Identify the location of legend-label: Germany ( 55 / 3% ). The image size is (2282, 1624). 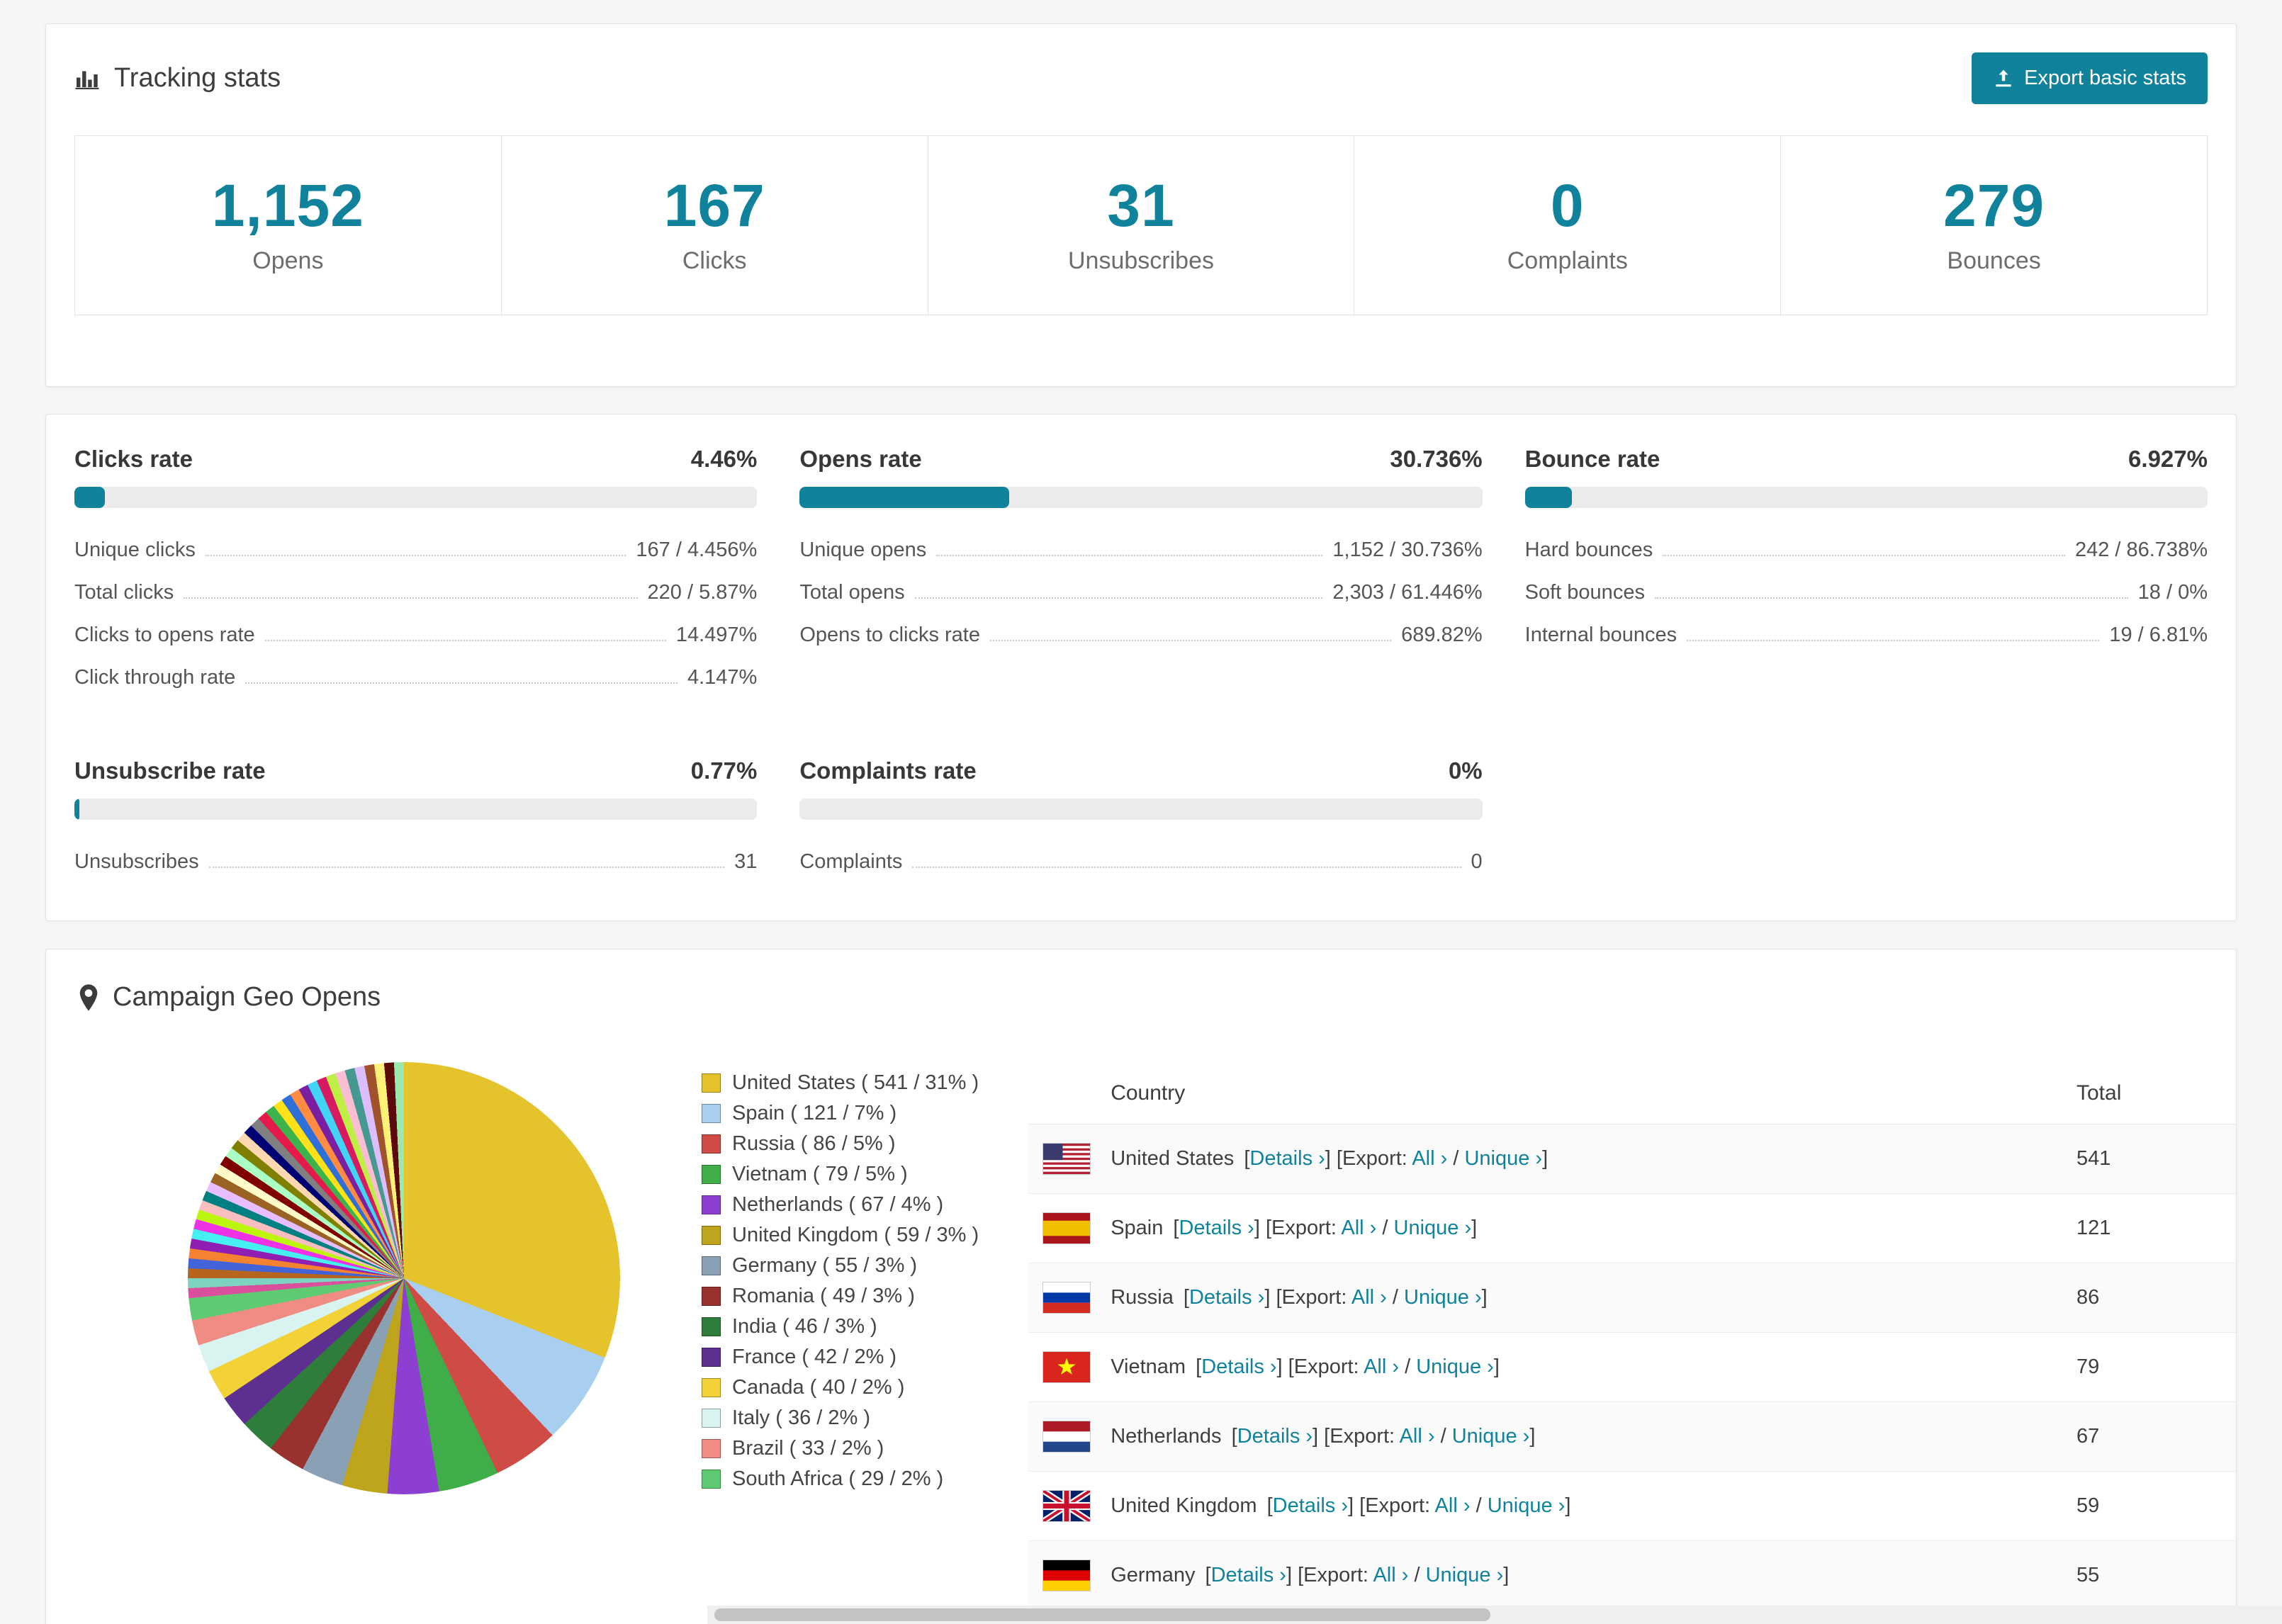
(825, 1266).